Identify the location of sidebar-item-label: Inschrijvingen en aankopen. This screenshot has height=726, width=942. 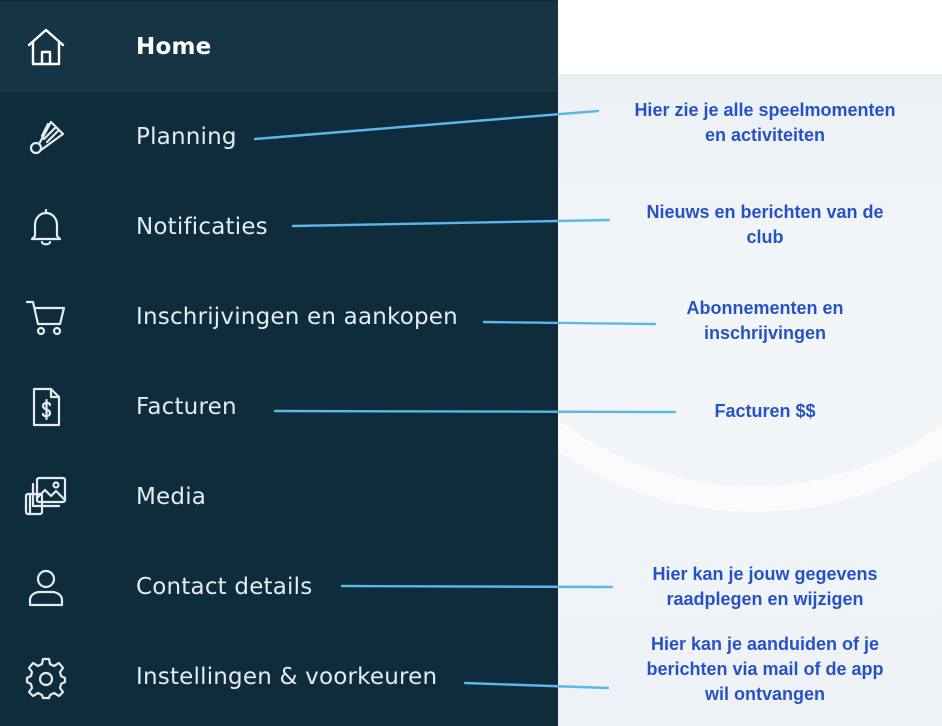
(297, 317).